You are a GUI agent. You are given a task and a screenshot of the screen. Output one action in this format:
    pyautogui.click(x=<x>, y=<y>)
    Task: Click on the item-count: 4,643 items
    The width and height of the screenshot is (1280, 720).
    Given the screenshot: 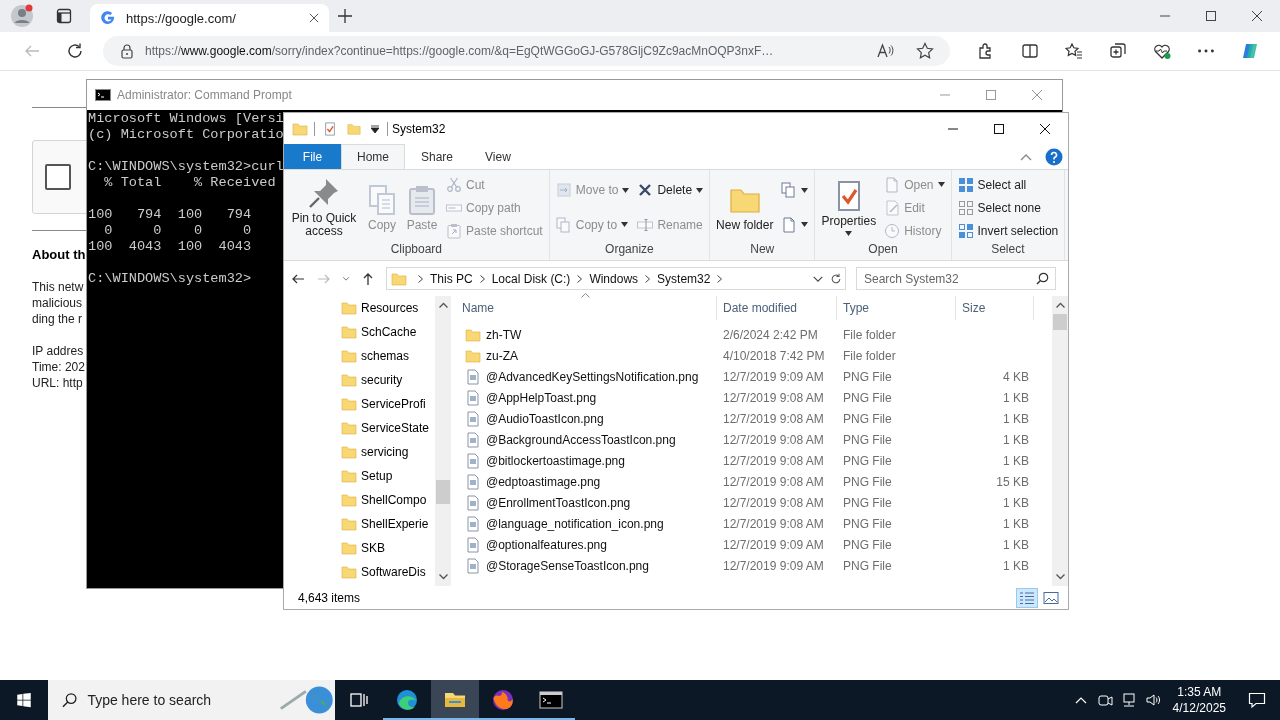 What is the action you would take?
    pyautogui.click(x=329, y=597)
    